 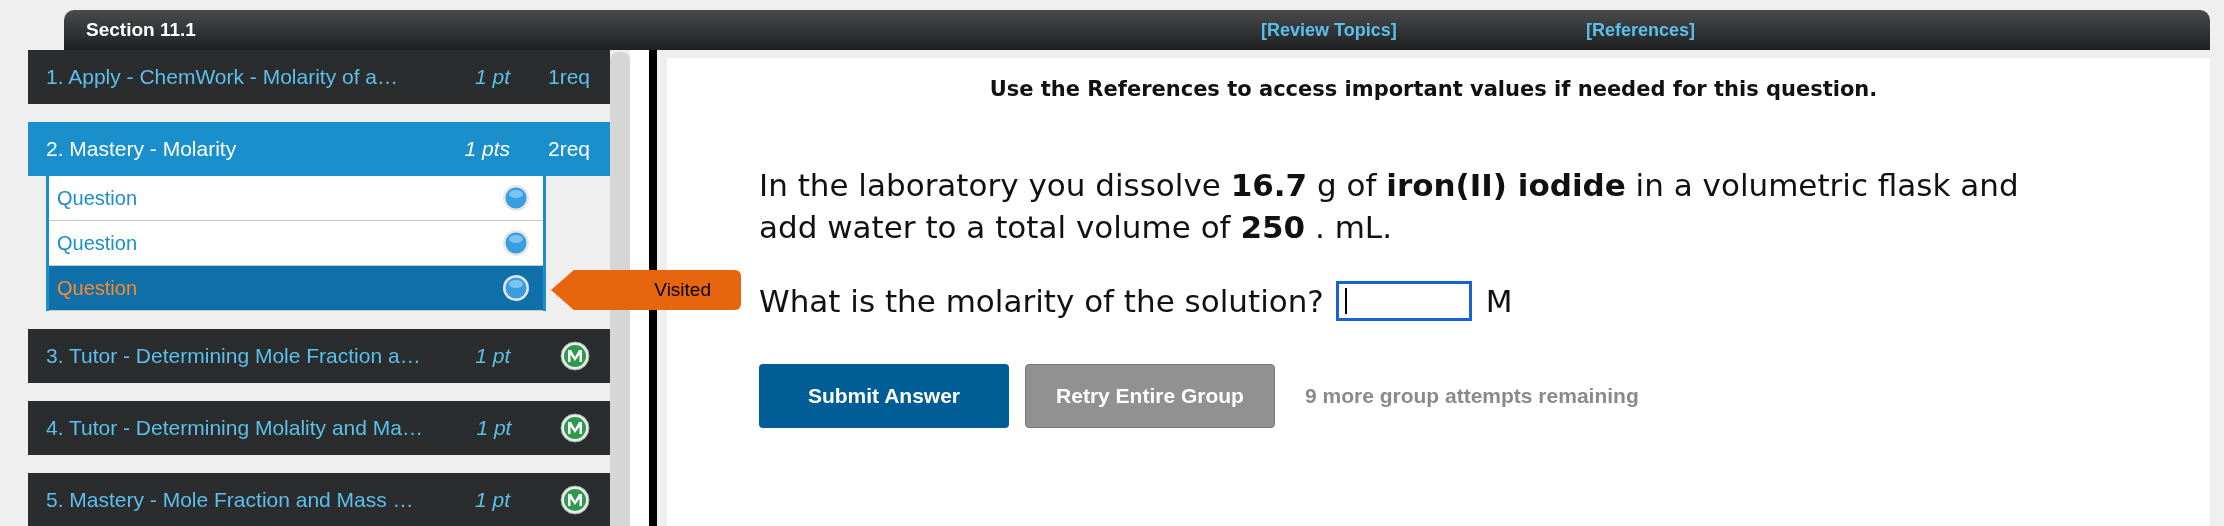 What do you see at coordinates (1433, 89) in the screenshot?
I see `instruction-text: Use the References to access important values if needed for this question.` at bounding box center [1433, 89].